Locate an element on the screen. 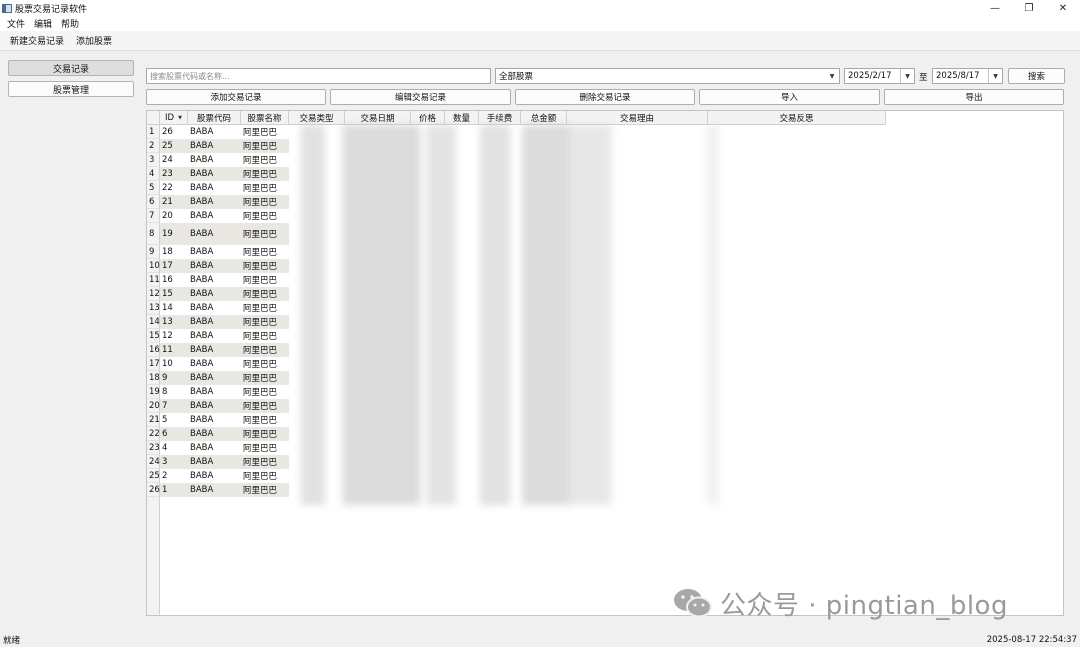 This screenshot has height=647, width=1080. row-number: 4 is located at coordinates (153, 174).